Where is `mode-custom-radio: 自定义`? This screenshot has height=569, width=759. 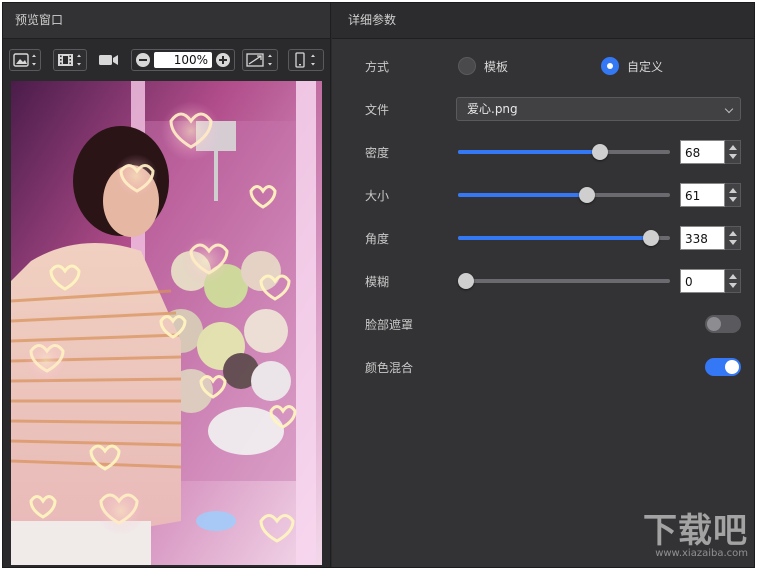
mode-custom-radio: 自定义 is located at coordinates (632, 66).